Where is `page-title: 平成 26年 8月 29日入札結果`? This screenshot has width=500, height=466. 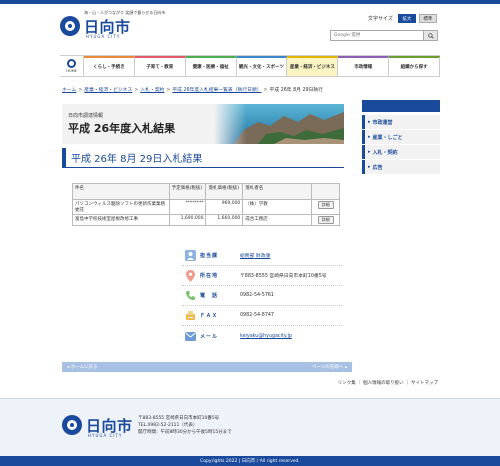 page-title: 平成 26年 8月 29日入札結果 is located at coordinates (203, 158).